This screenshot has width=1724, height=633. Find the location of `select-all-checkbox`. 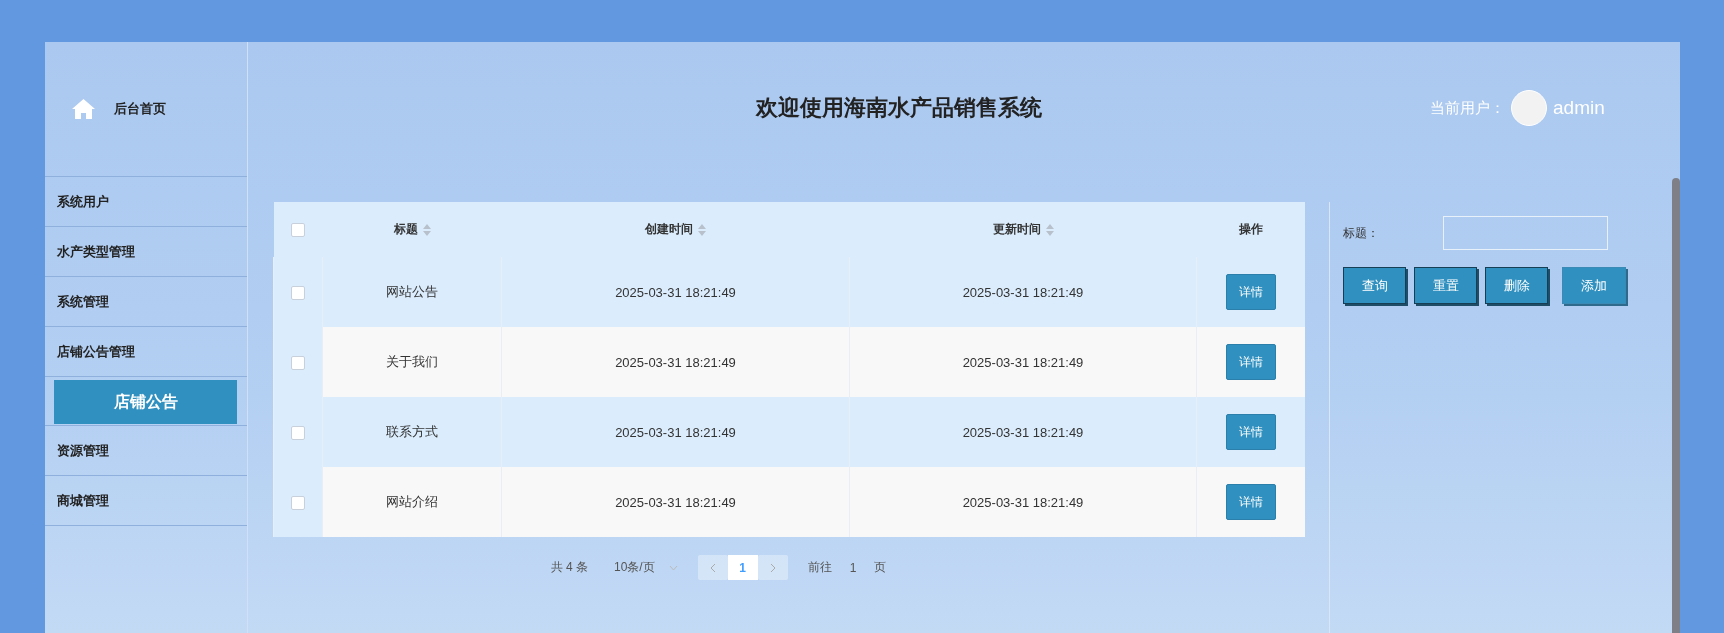

select-all-checkbox is located at coordinates (298, 229).